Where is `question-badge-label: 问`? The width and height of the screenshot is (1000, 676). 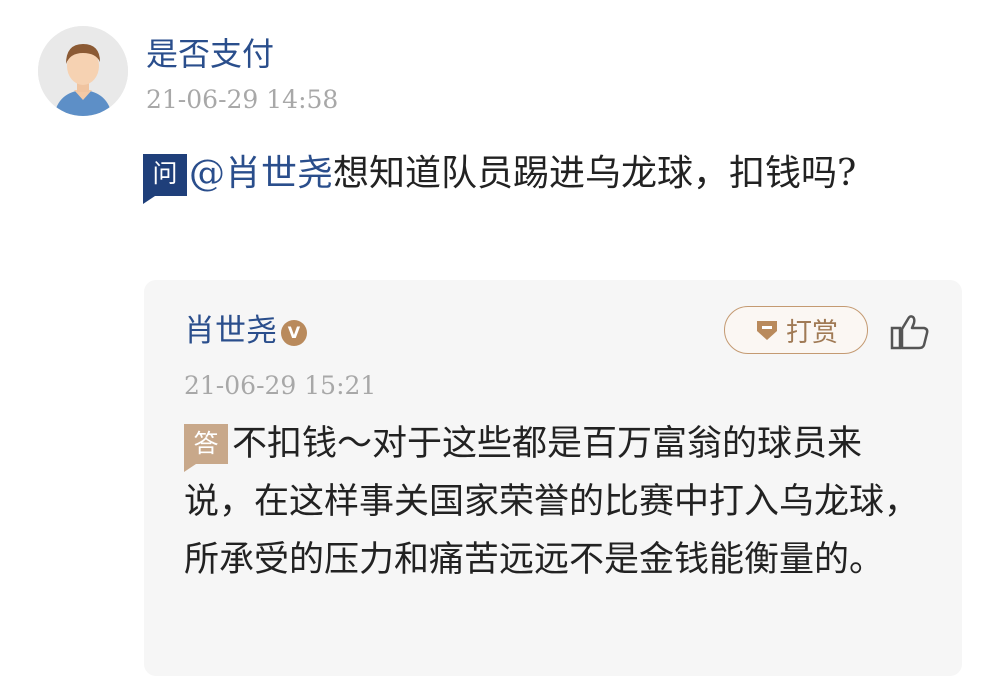
question-badge-label: 问 is located at coordinates (165, 173).